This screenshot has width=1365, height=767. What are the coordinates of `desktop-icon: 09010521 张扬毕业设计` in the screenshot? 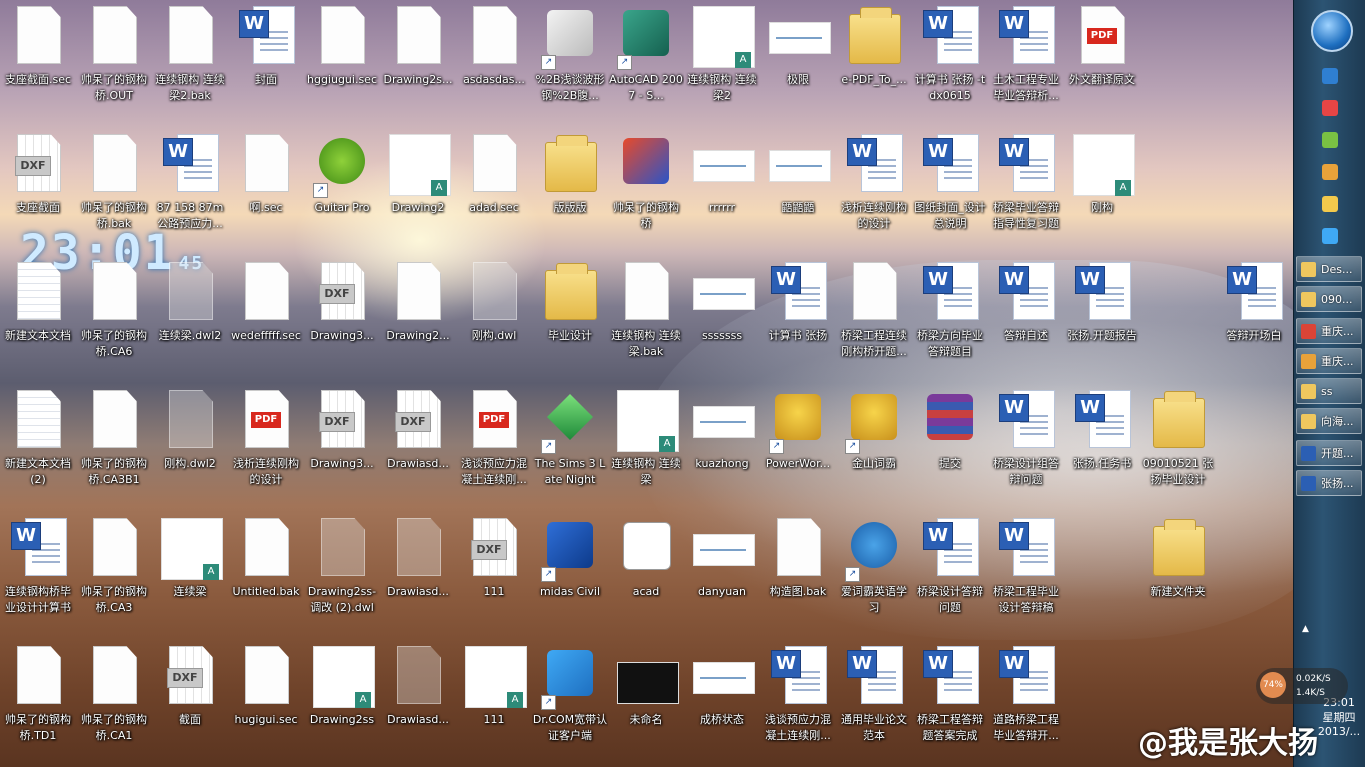 It's located at (1178, 448).